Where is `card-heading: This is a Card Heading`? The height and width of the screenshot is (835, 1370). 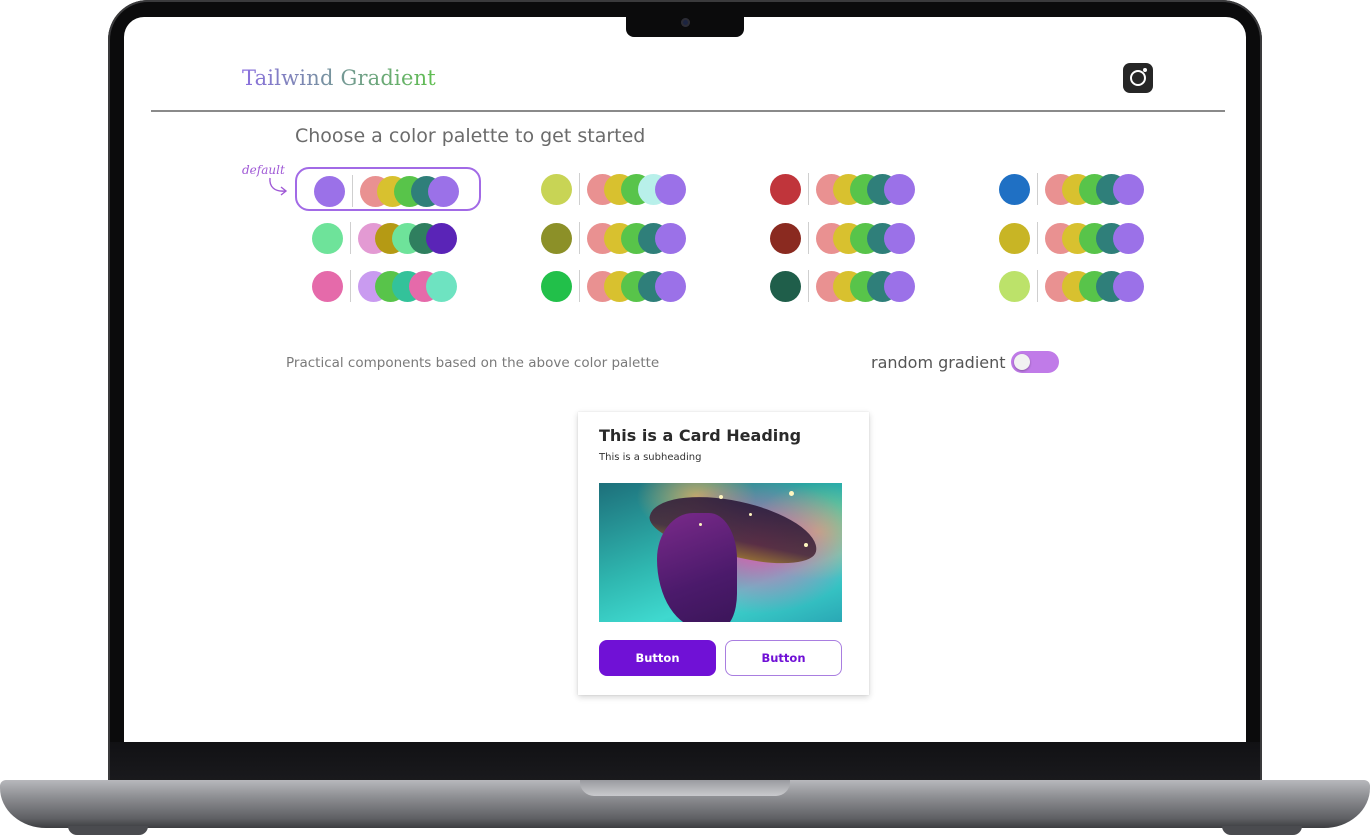 card-heading: This is a Card Heading is located at coordinates (700, 435).